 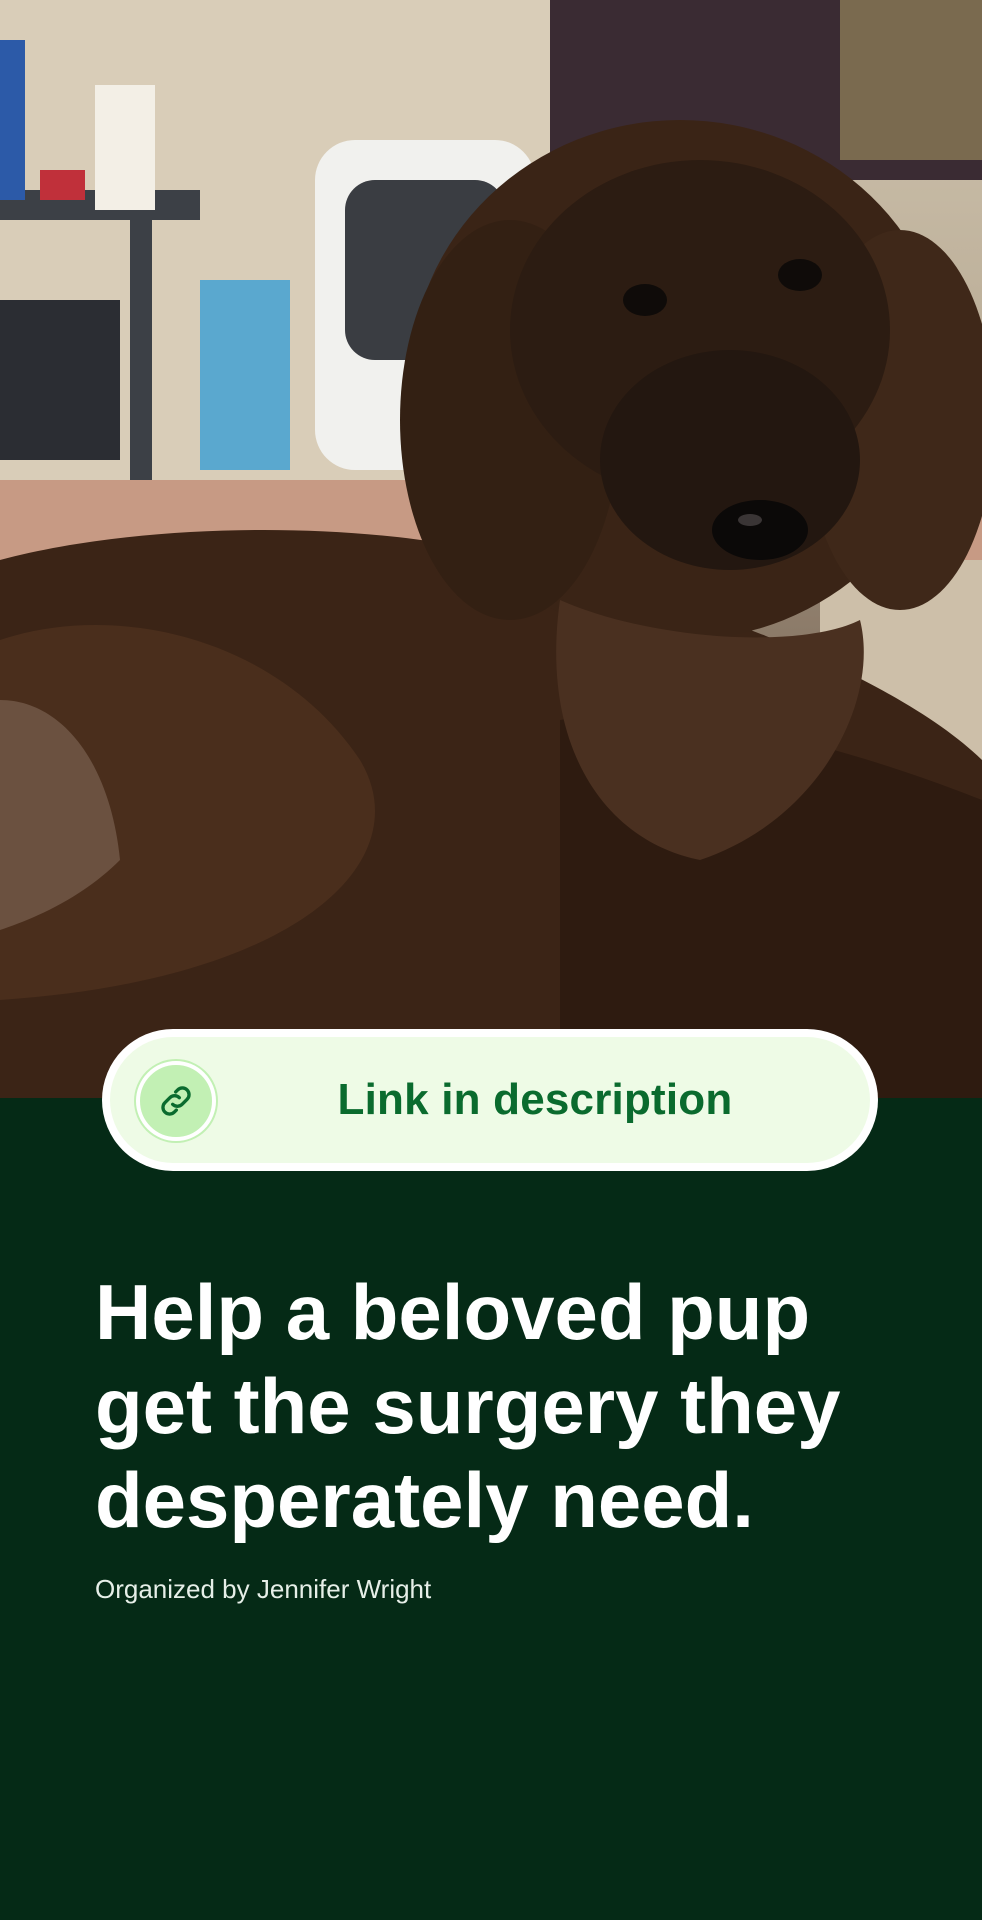 I want to click on organizer-label: Organized by Jennifer Wright, so click(x=263, y=1589).